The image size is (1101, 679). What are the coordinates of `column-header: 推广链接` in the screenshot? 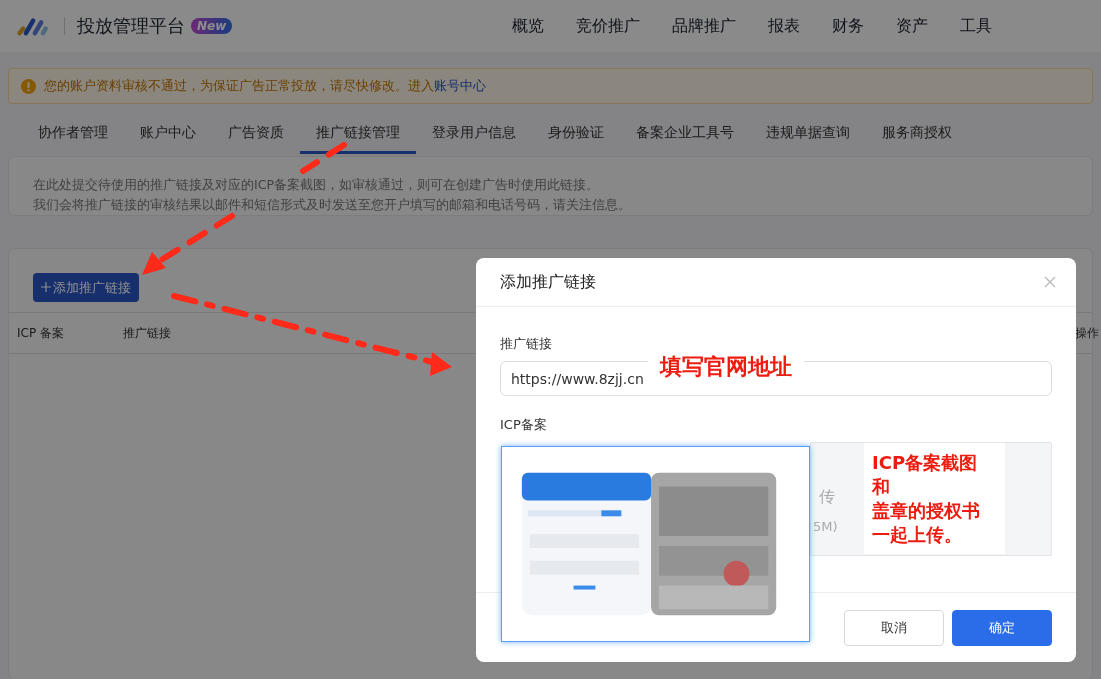 It's located at (147, 333).